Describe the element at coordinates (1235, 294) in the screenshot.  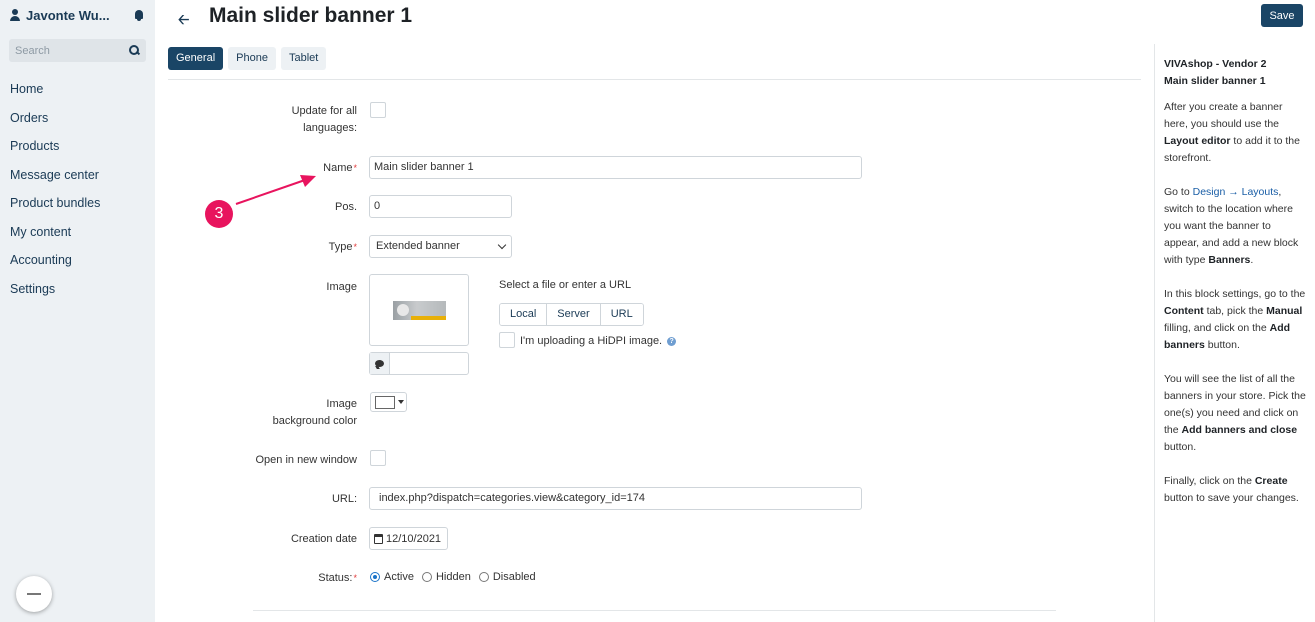
I see `help-text: In this block settings, go to the` at that location.